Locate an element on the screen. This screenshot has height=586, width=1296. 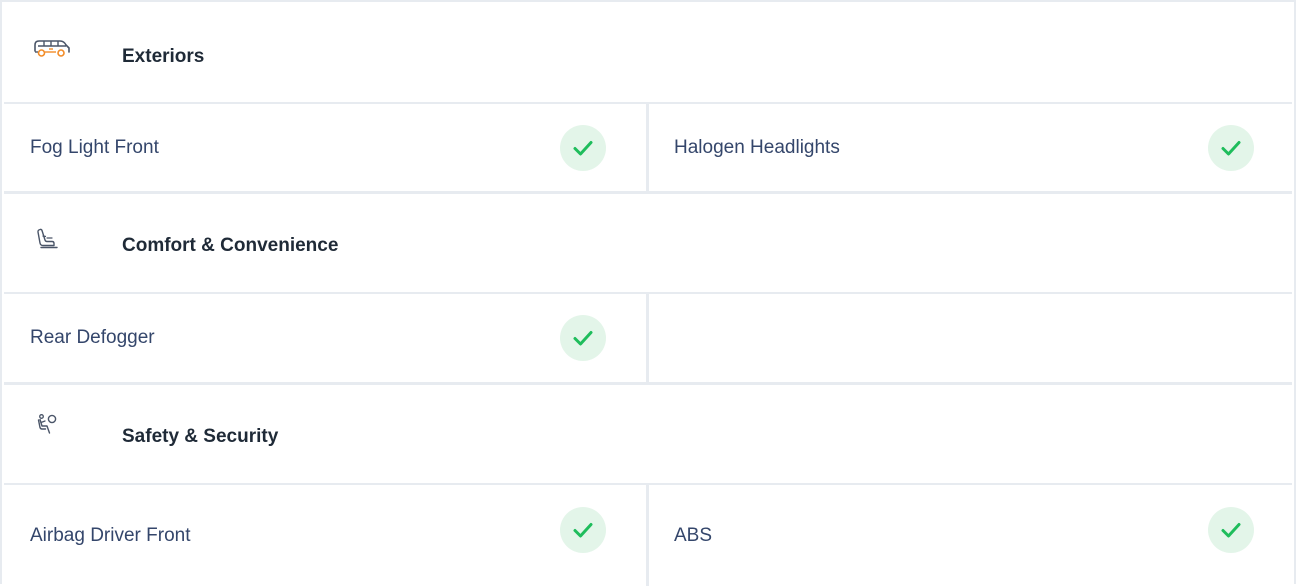
section-title: Exteriors is located at coordinates (163, 56).